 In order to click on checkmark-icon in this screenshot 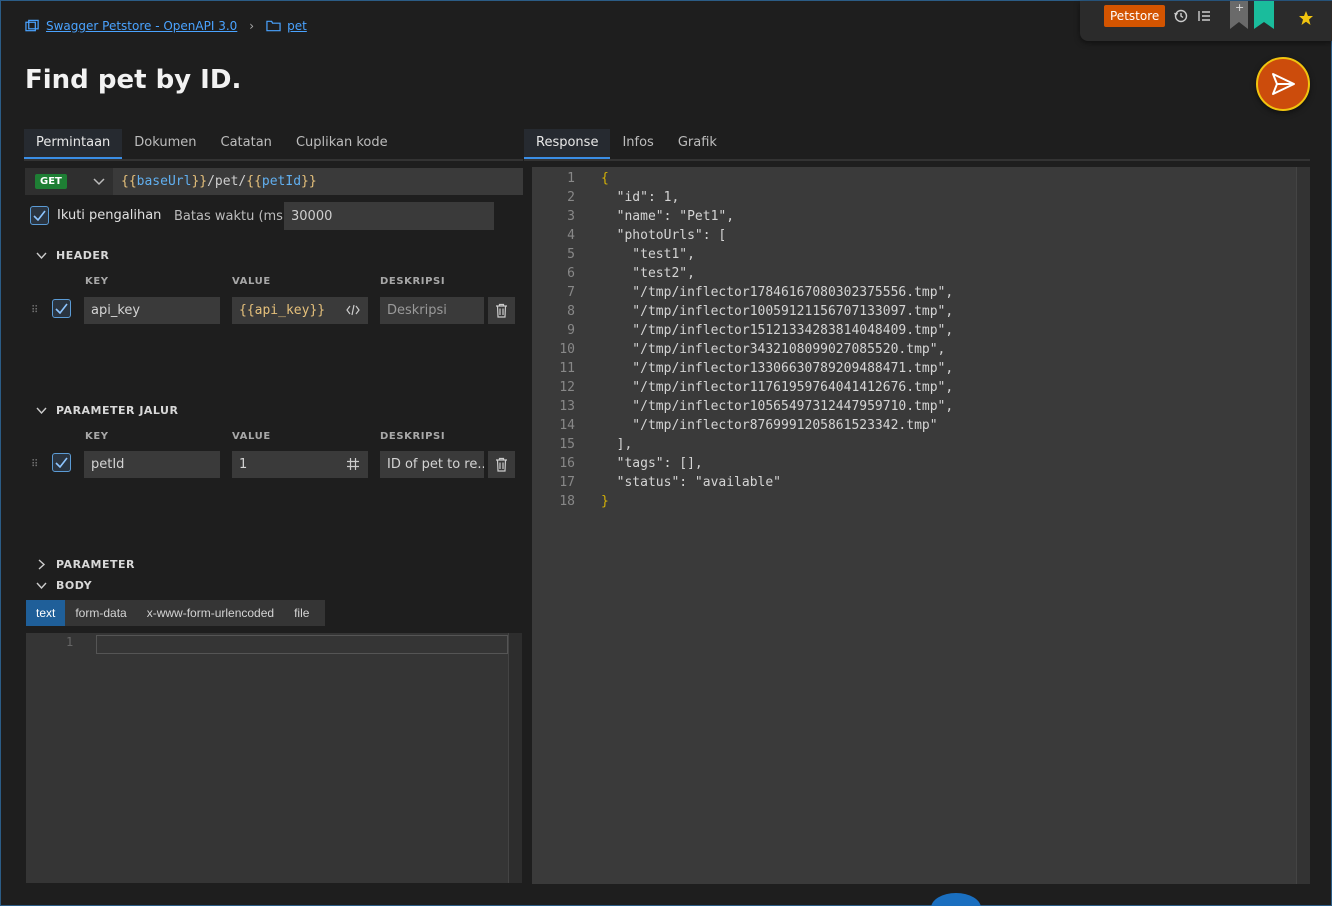, I will do `click(61, 462)`.